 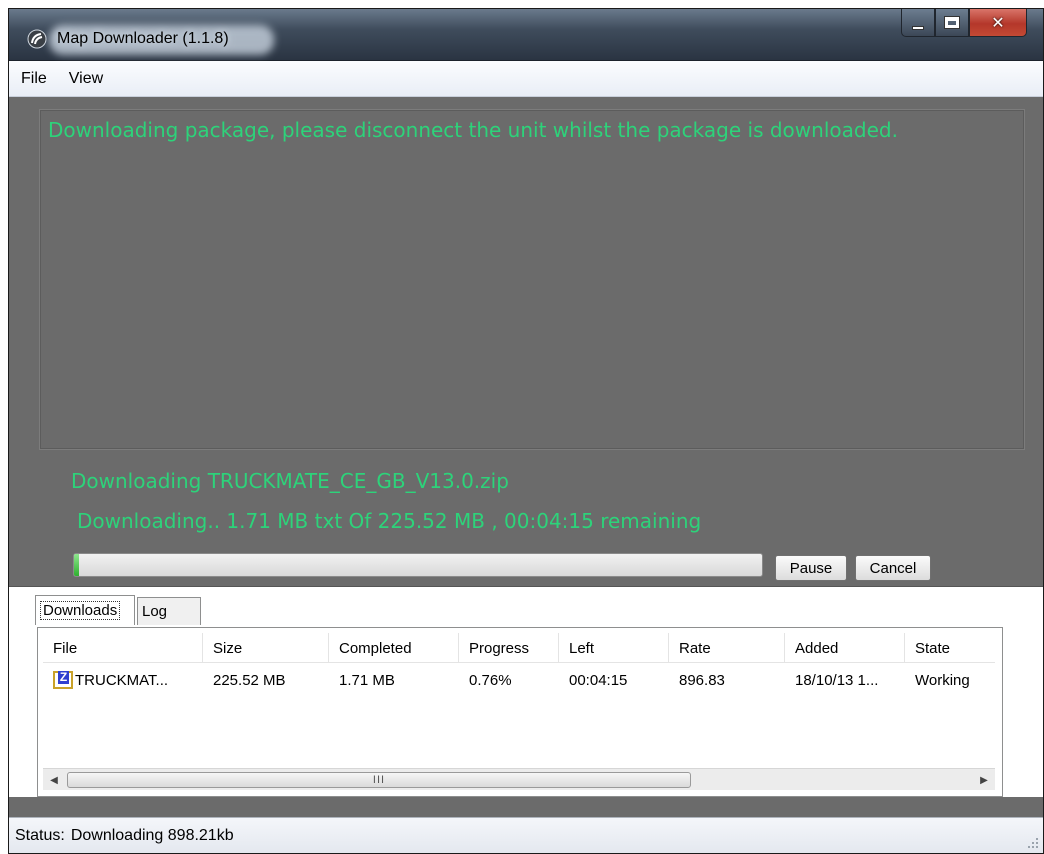 I want to click on minimize-button, so click(x=918, y=23).